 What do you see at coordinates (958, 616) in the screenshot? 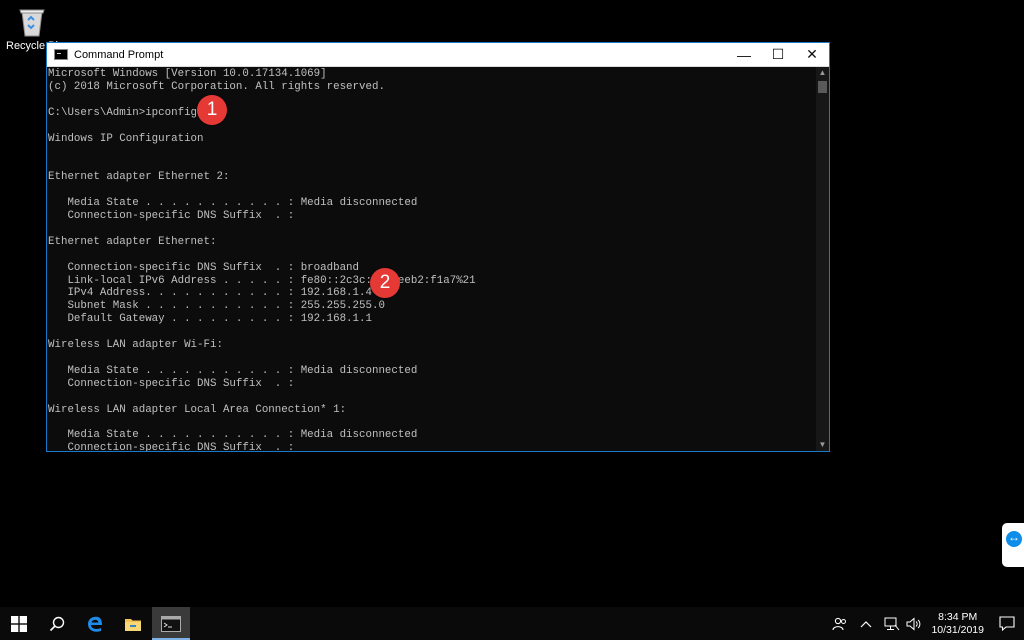
I see `clock-time: 8:34 PM` at bounding box center [958, 616].